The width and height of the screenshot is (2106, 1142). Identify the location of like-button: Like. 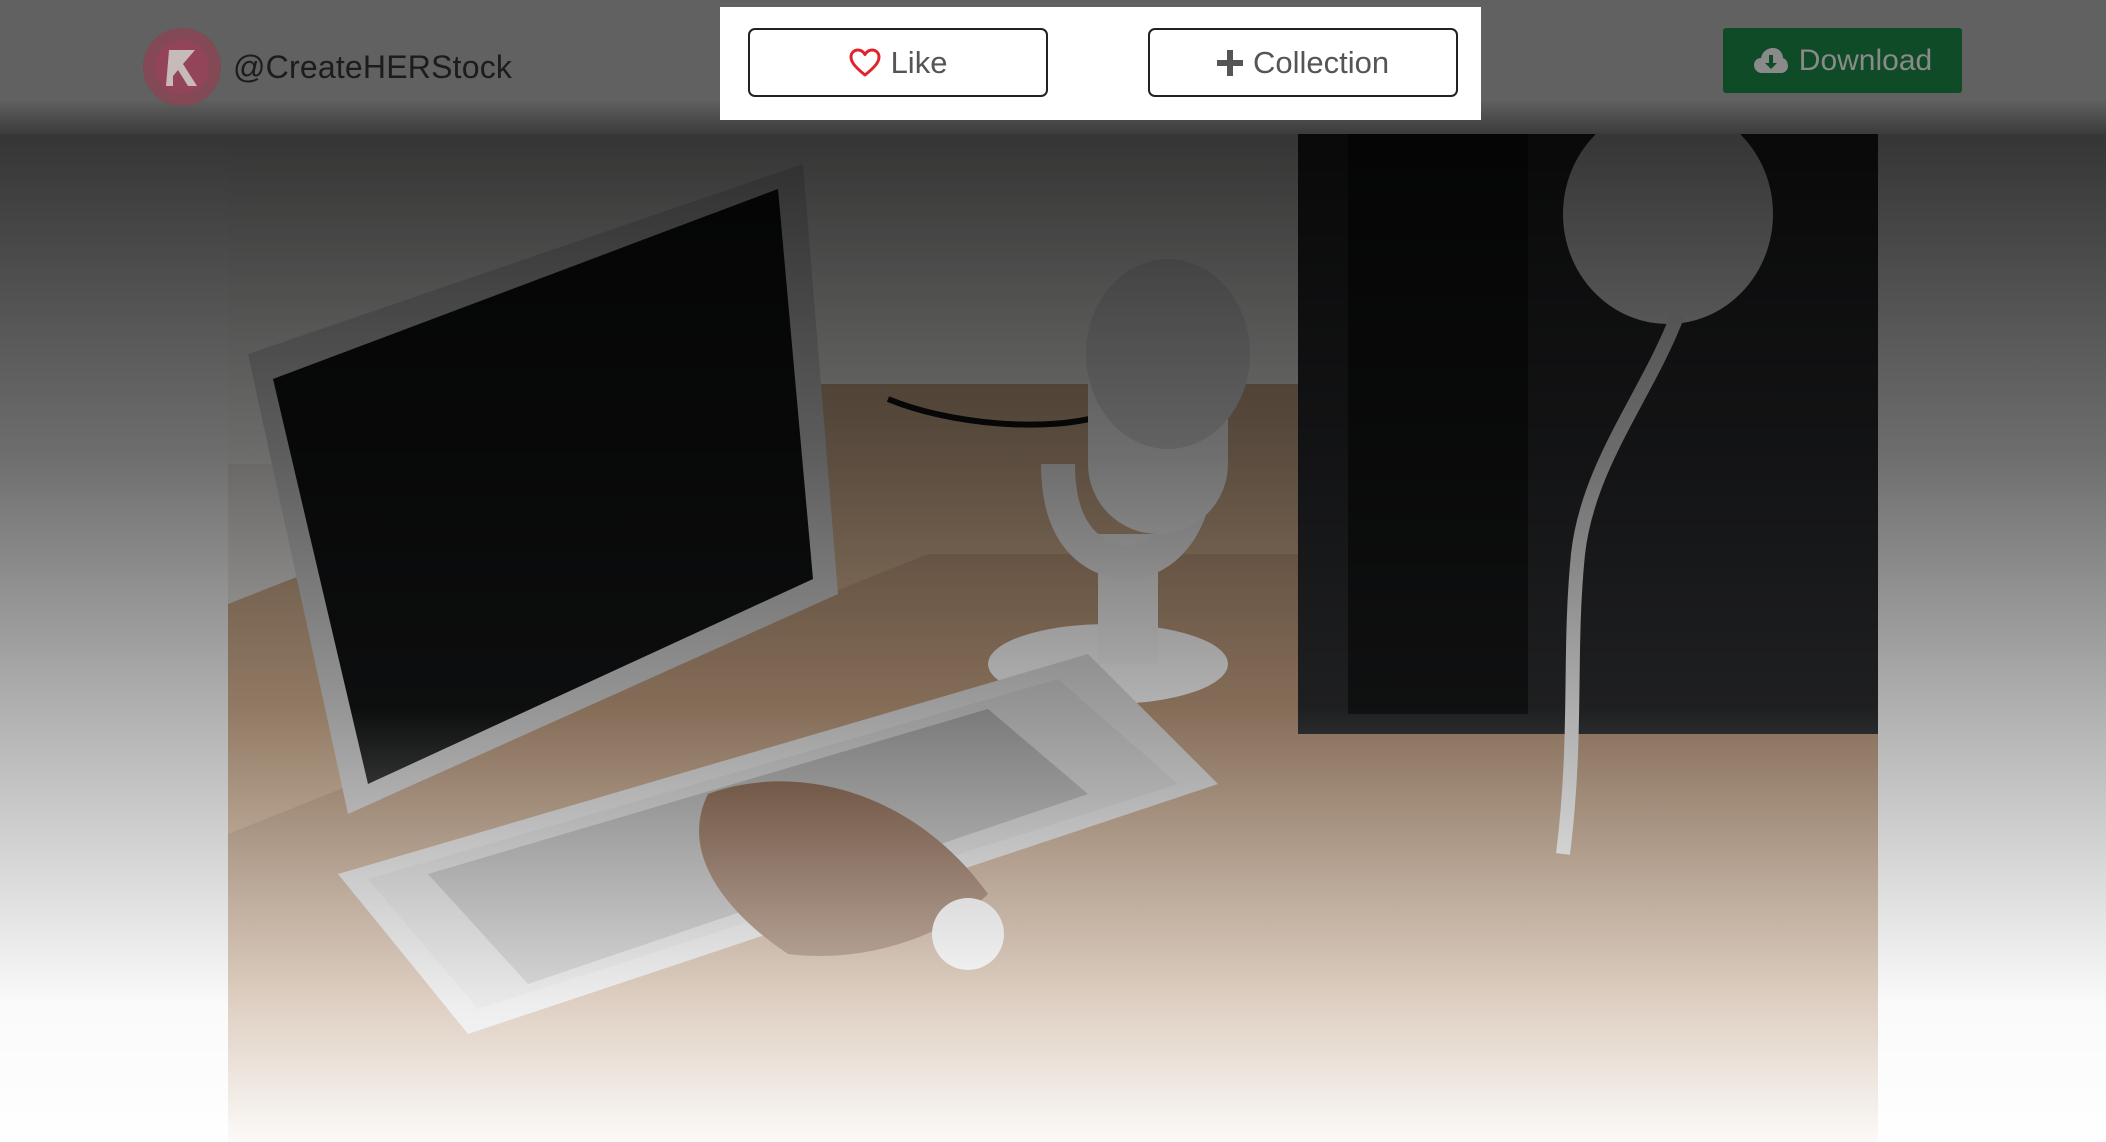
(898, 62).